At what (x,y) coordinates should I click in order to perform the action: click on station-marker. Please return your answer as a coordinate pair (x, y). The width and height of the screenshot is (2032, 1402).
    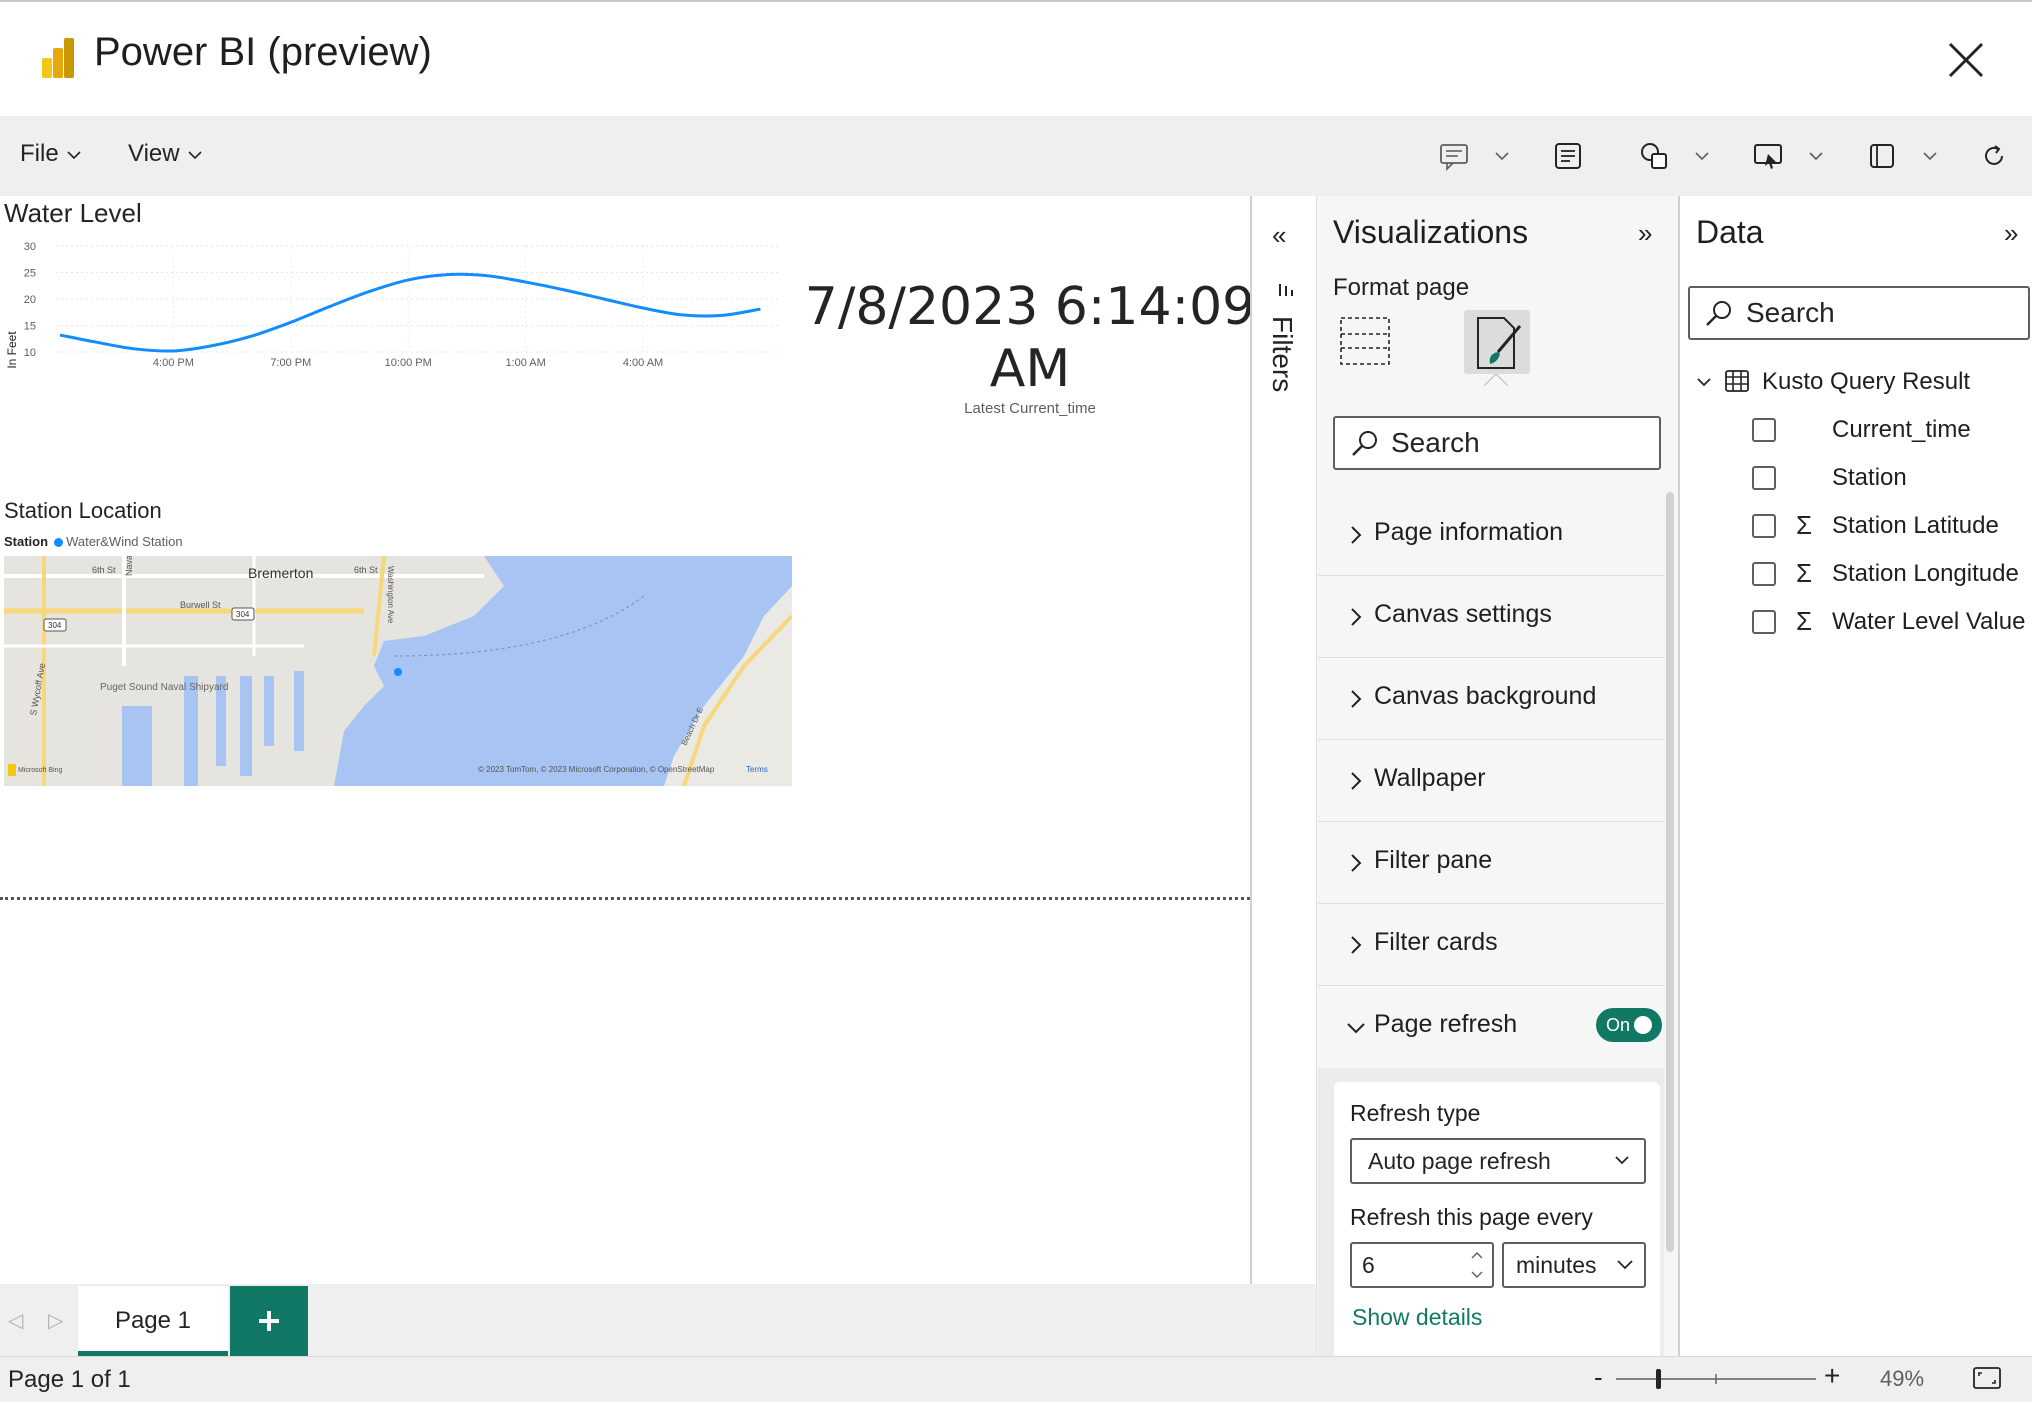
    Looking at the image, I should click on (398, 672).